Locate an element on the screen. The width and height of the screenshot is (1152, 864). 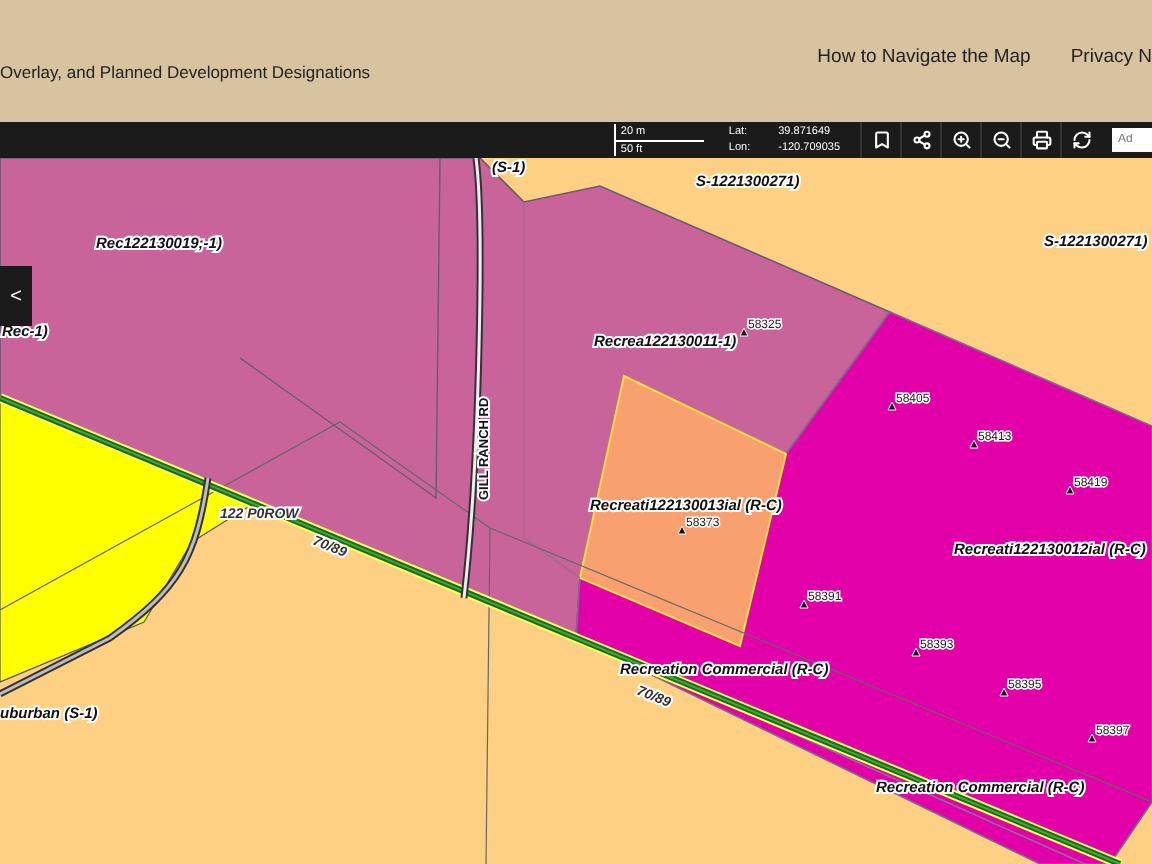
collapse-panel-button: < is located at coordinates (16, 296).